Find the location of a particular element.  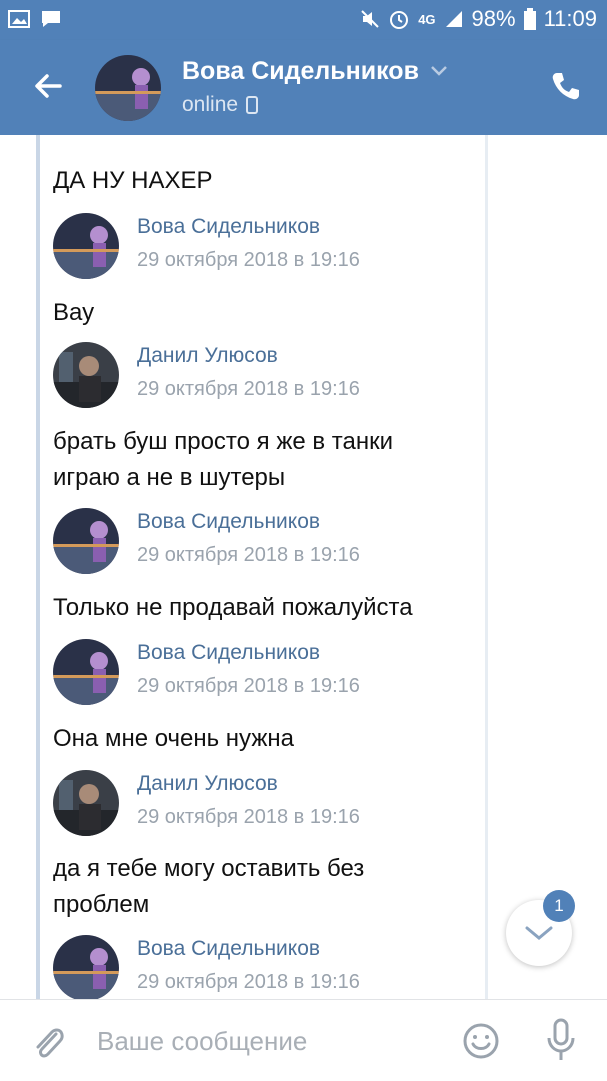

status-bar: 4G 98% 11:09 is located at coordinates (303, 20).